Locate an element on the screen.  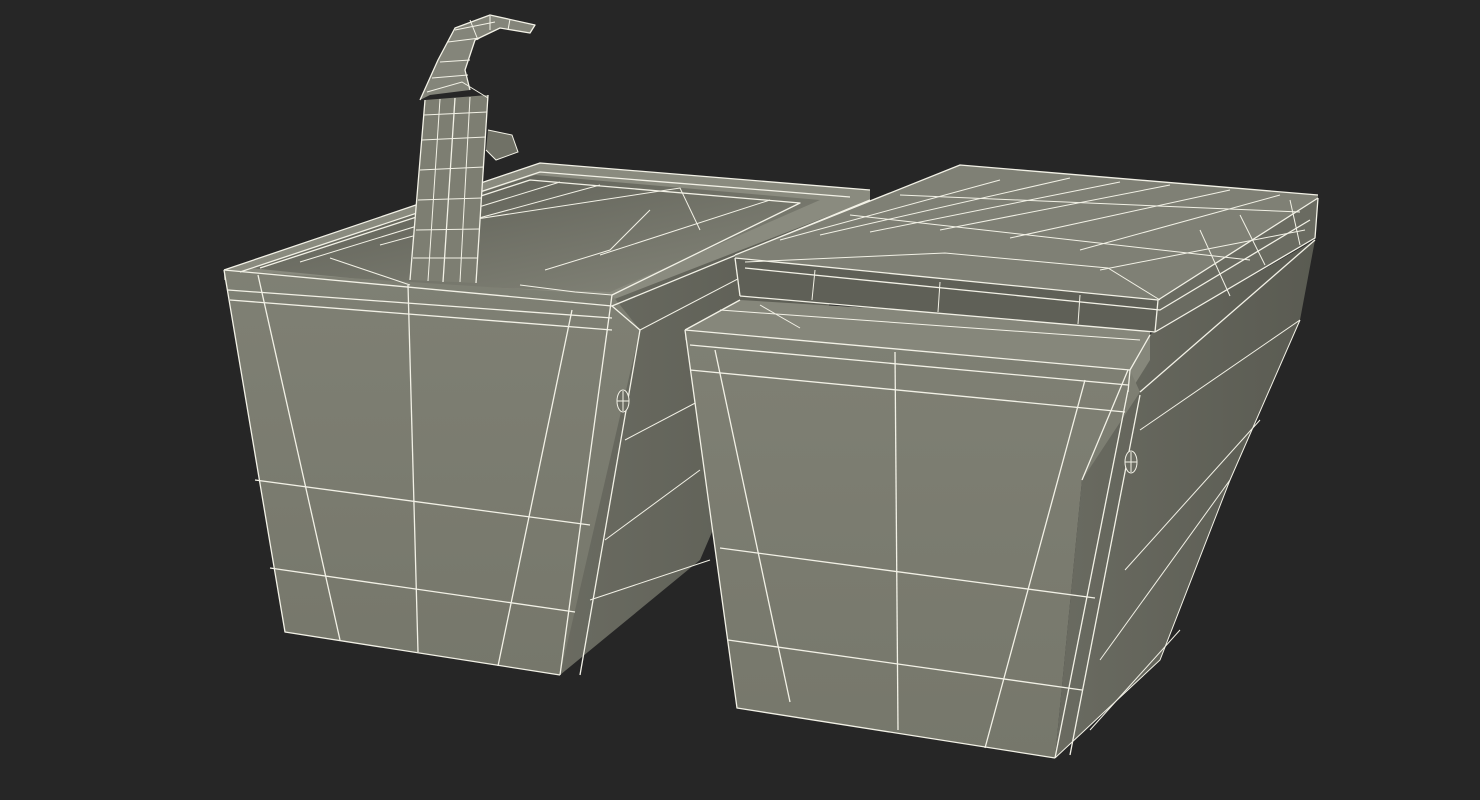
toilet-side-button-icon is located at coordinates (1131, 462).